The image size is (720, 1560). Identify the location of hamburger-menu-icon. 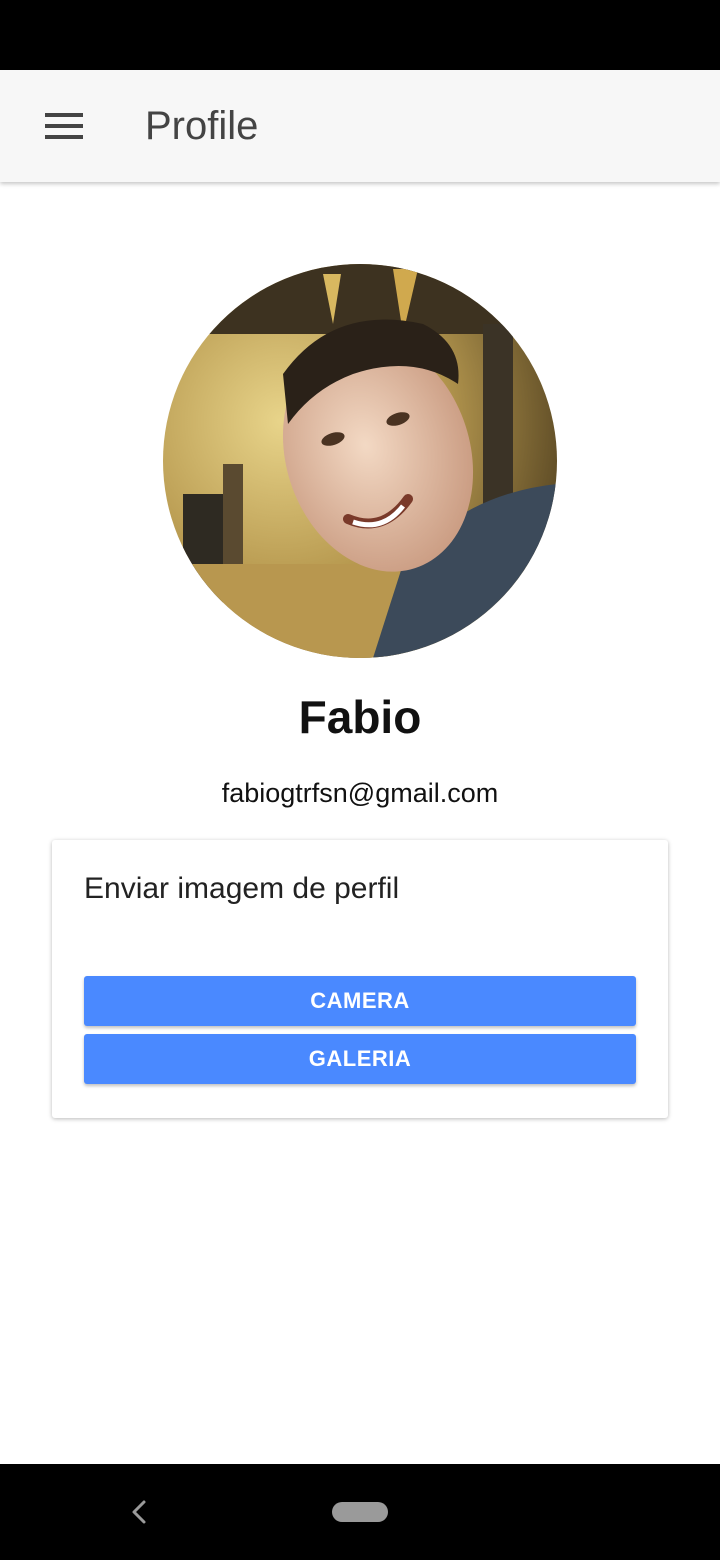
(64, 126).